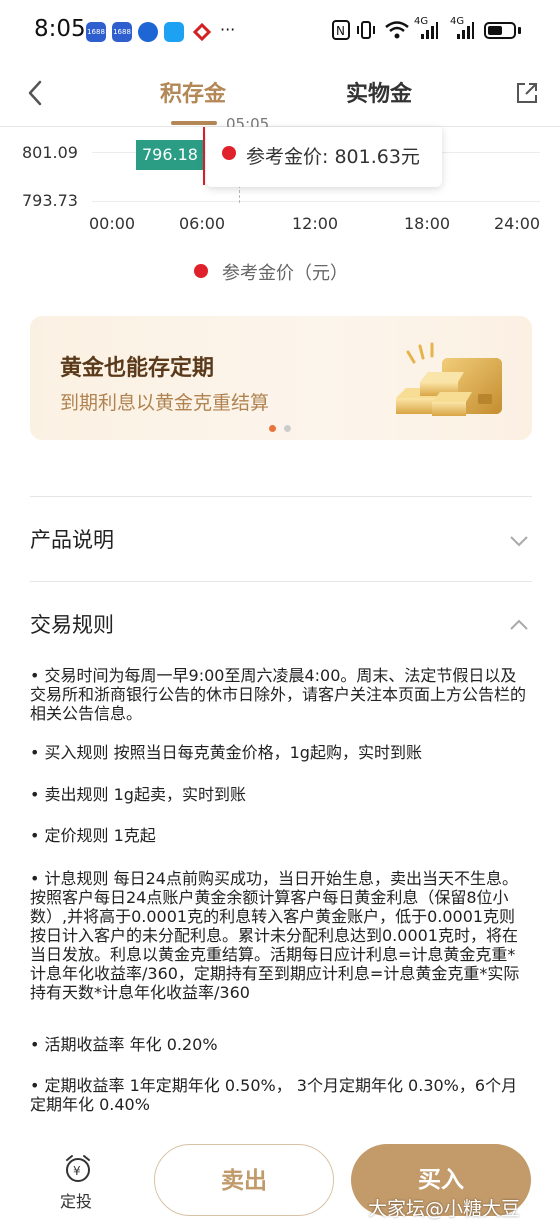 The image size is (560, 1231). What do you see at coordinates (36, 93) in the screenshot?
I see `back-icon` at bounding box center [36, 93].